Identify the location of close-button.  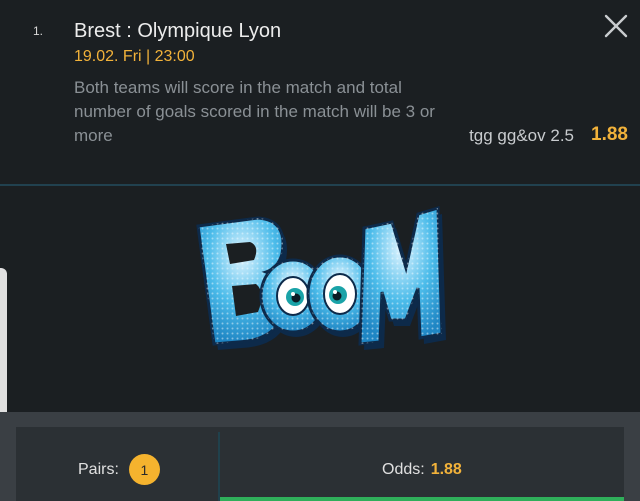
(616, 26).